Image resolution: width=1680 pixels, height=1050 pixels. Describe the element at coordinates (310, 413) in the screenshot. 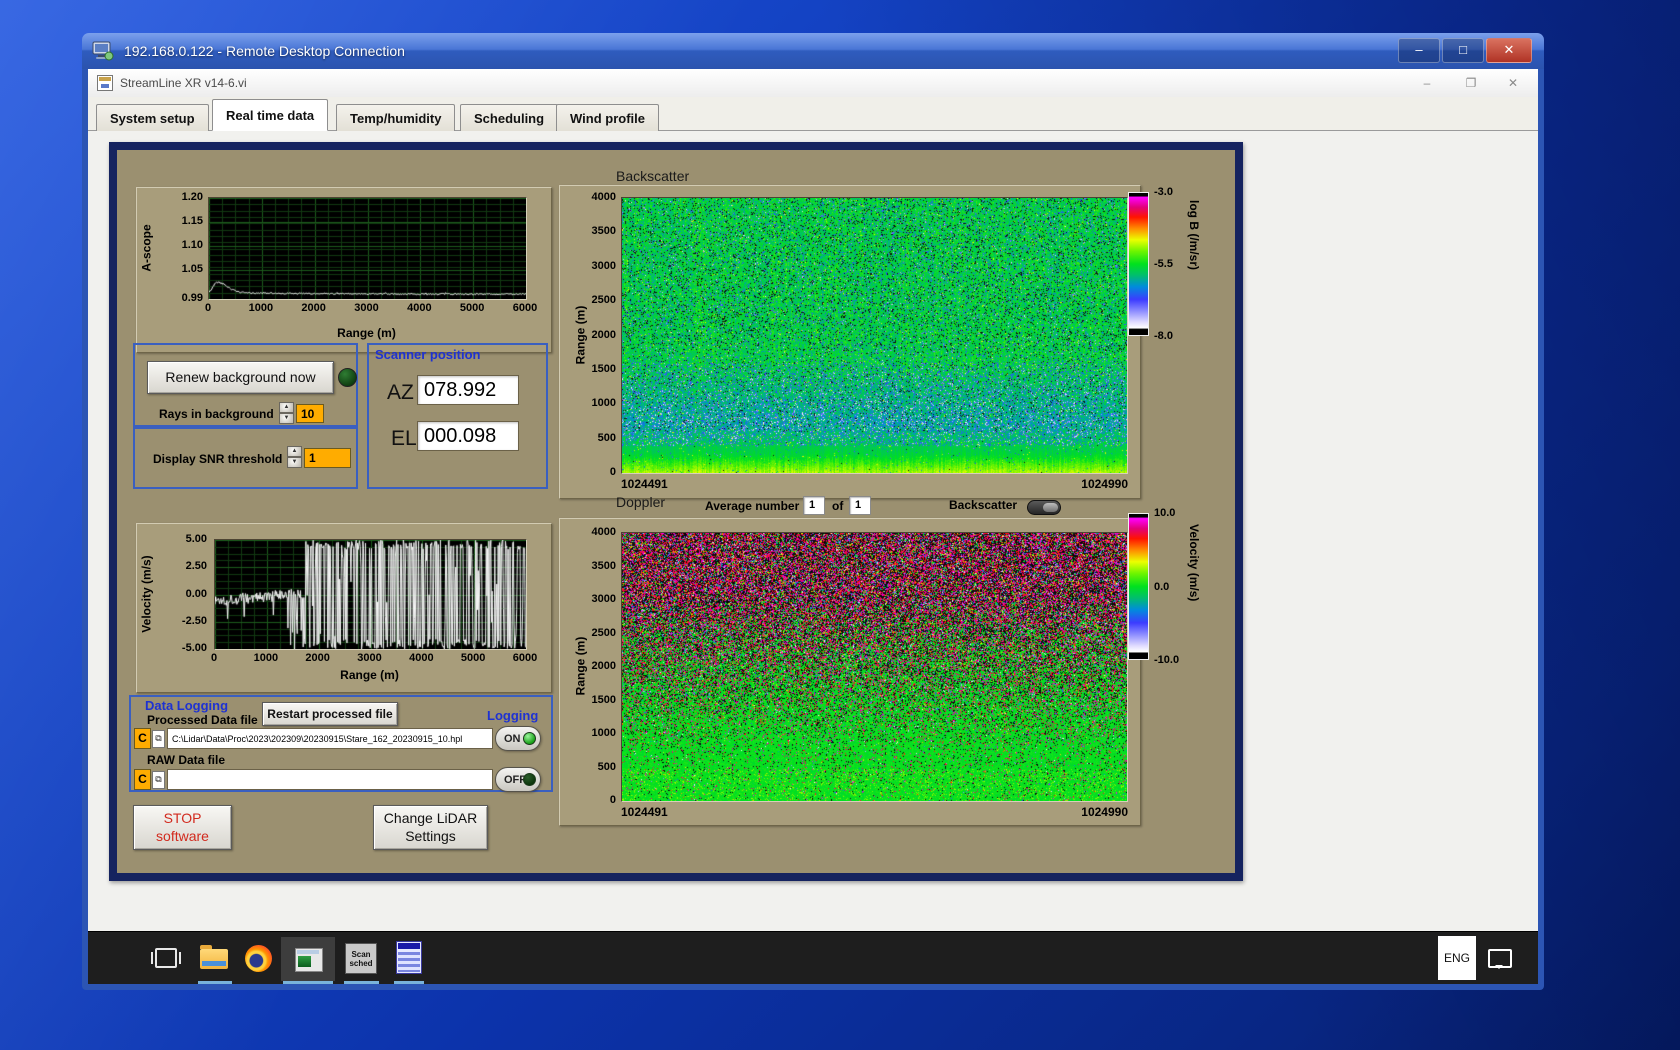

I see `rays-value-input: 10` at that location.